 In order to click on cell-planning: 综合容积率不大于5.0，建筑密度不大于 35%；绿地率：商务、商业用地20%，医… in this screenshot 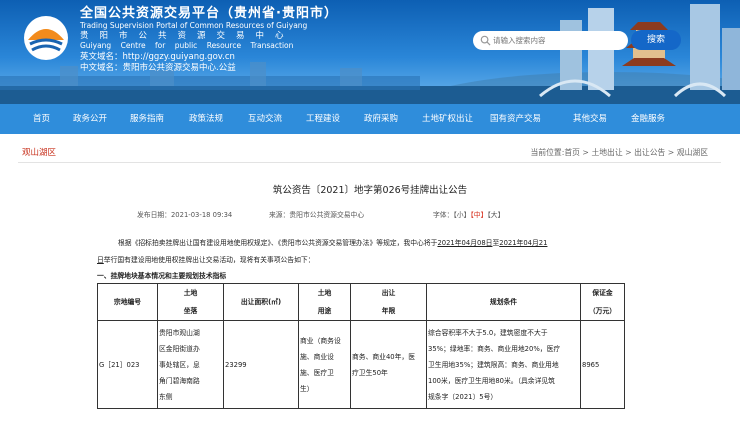, I will do `click(503, 364)`.